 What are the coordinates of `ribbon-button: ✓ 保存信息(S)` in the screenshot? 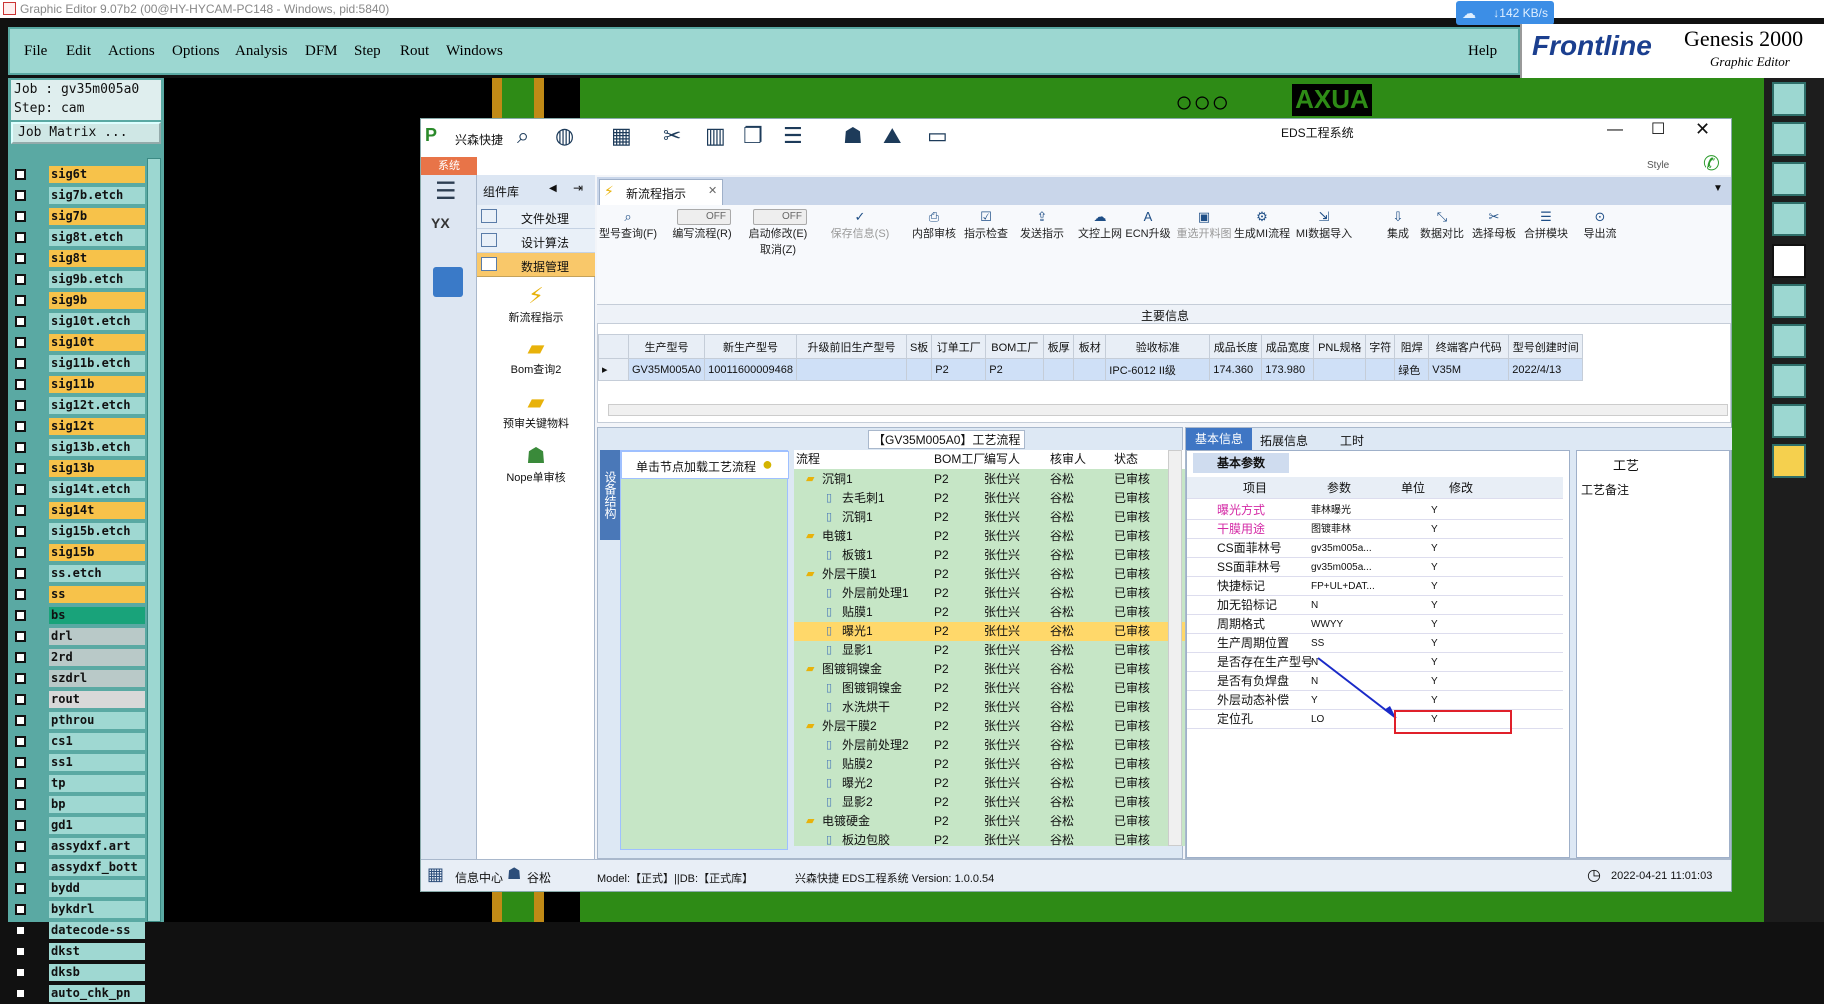 It's located at (860, 225).